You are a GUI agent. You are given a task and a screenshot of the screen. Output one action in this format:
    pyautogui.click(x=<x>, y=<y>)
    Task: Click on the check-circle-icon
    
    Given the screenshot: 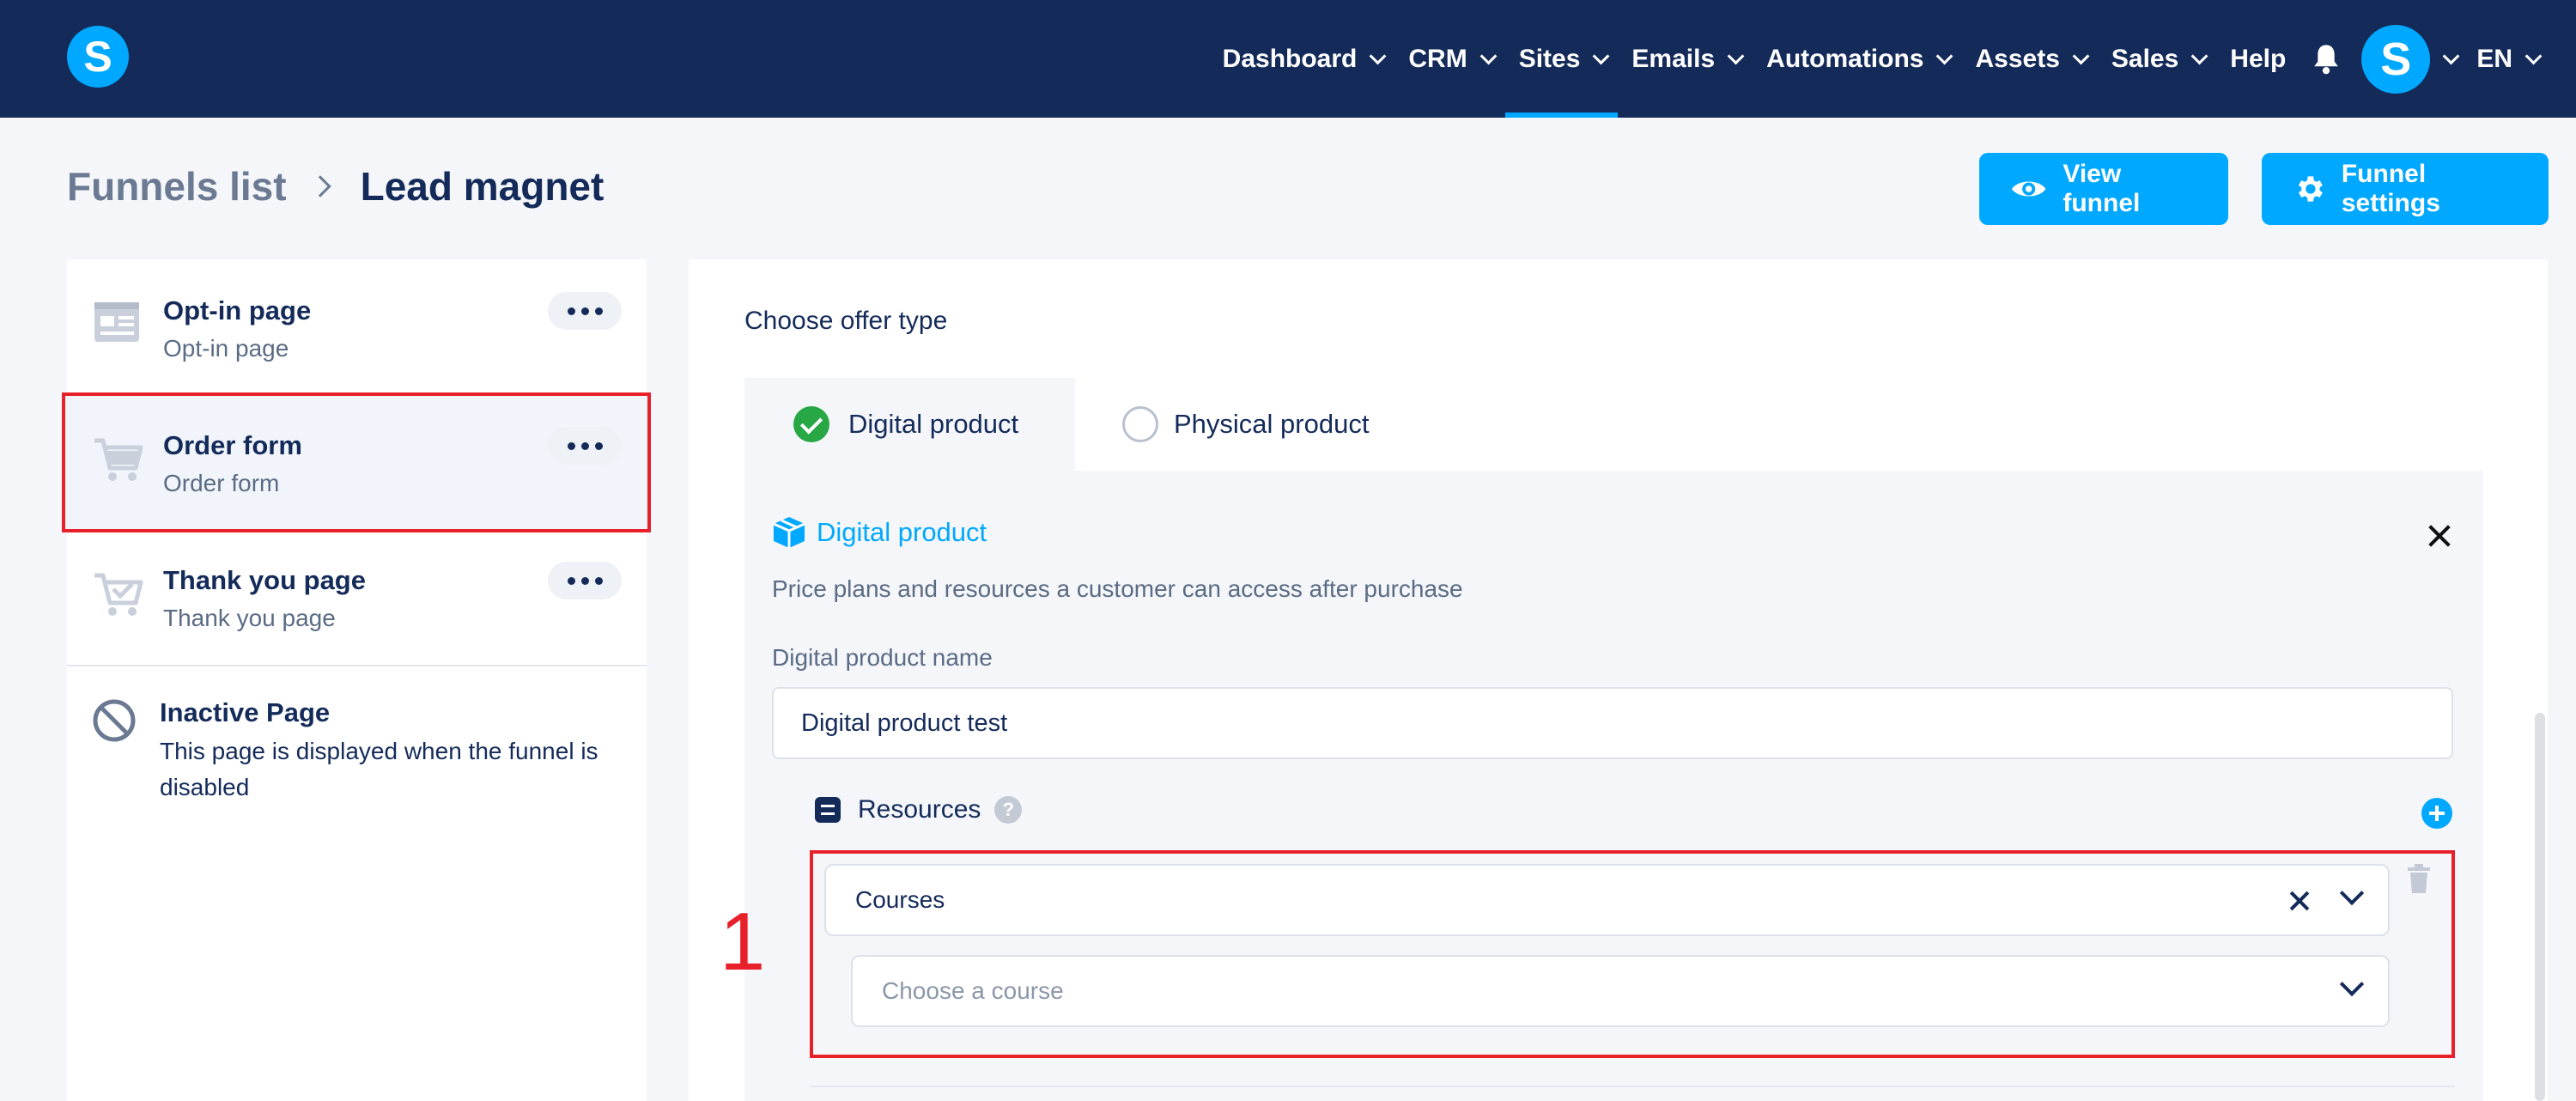 What is the action you would take?
    pyautogui.click(x=811, y=424)
    